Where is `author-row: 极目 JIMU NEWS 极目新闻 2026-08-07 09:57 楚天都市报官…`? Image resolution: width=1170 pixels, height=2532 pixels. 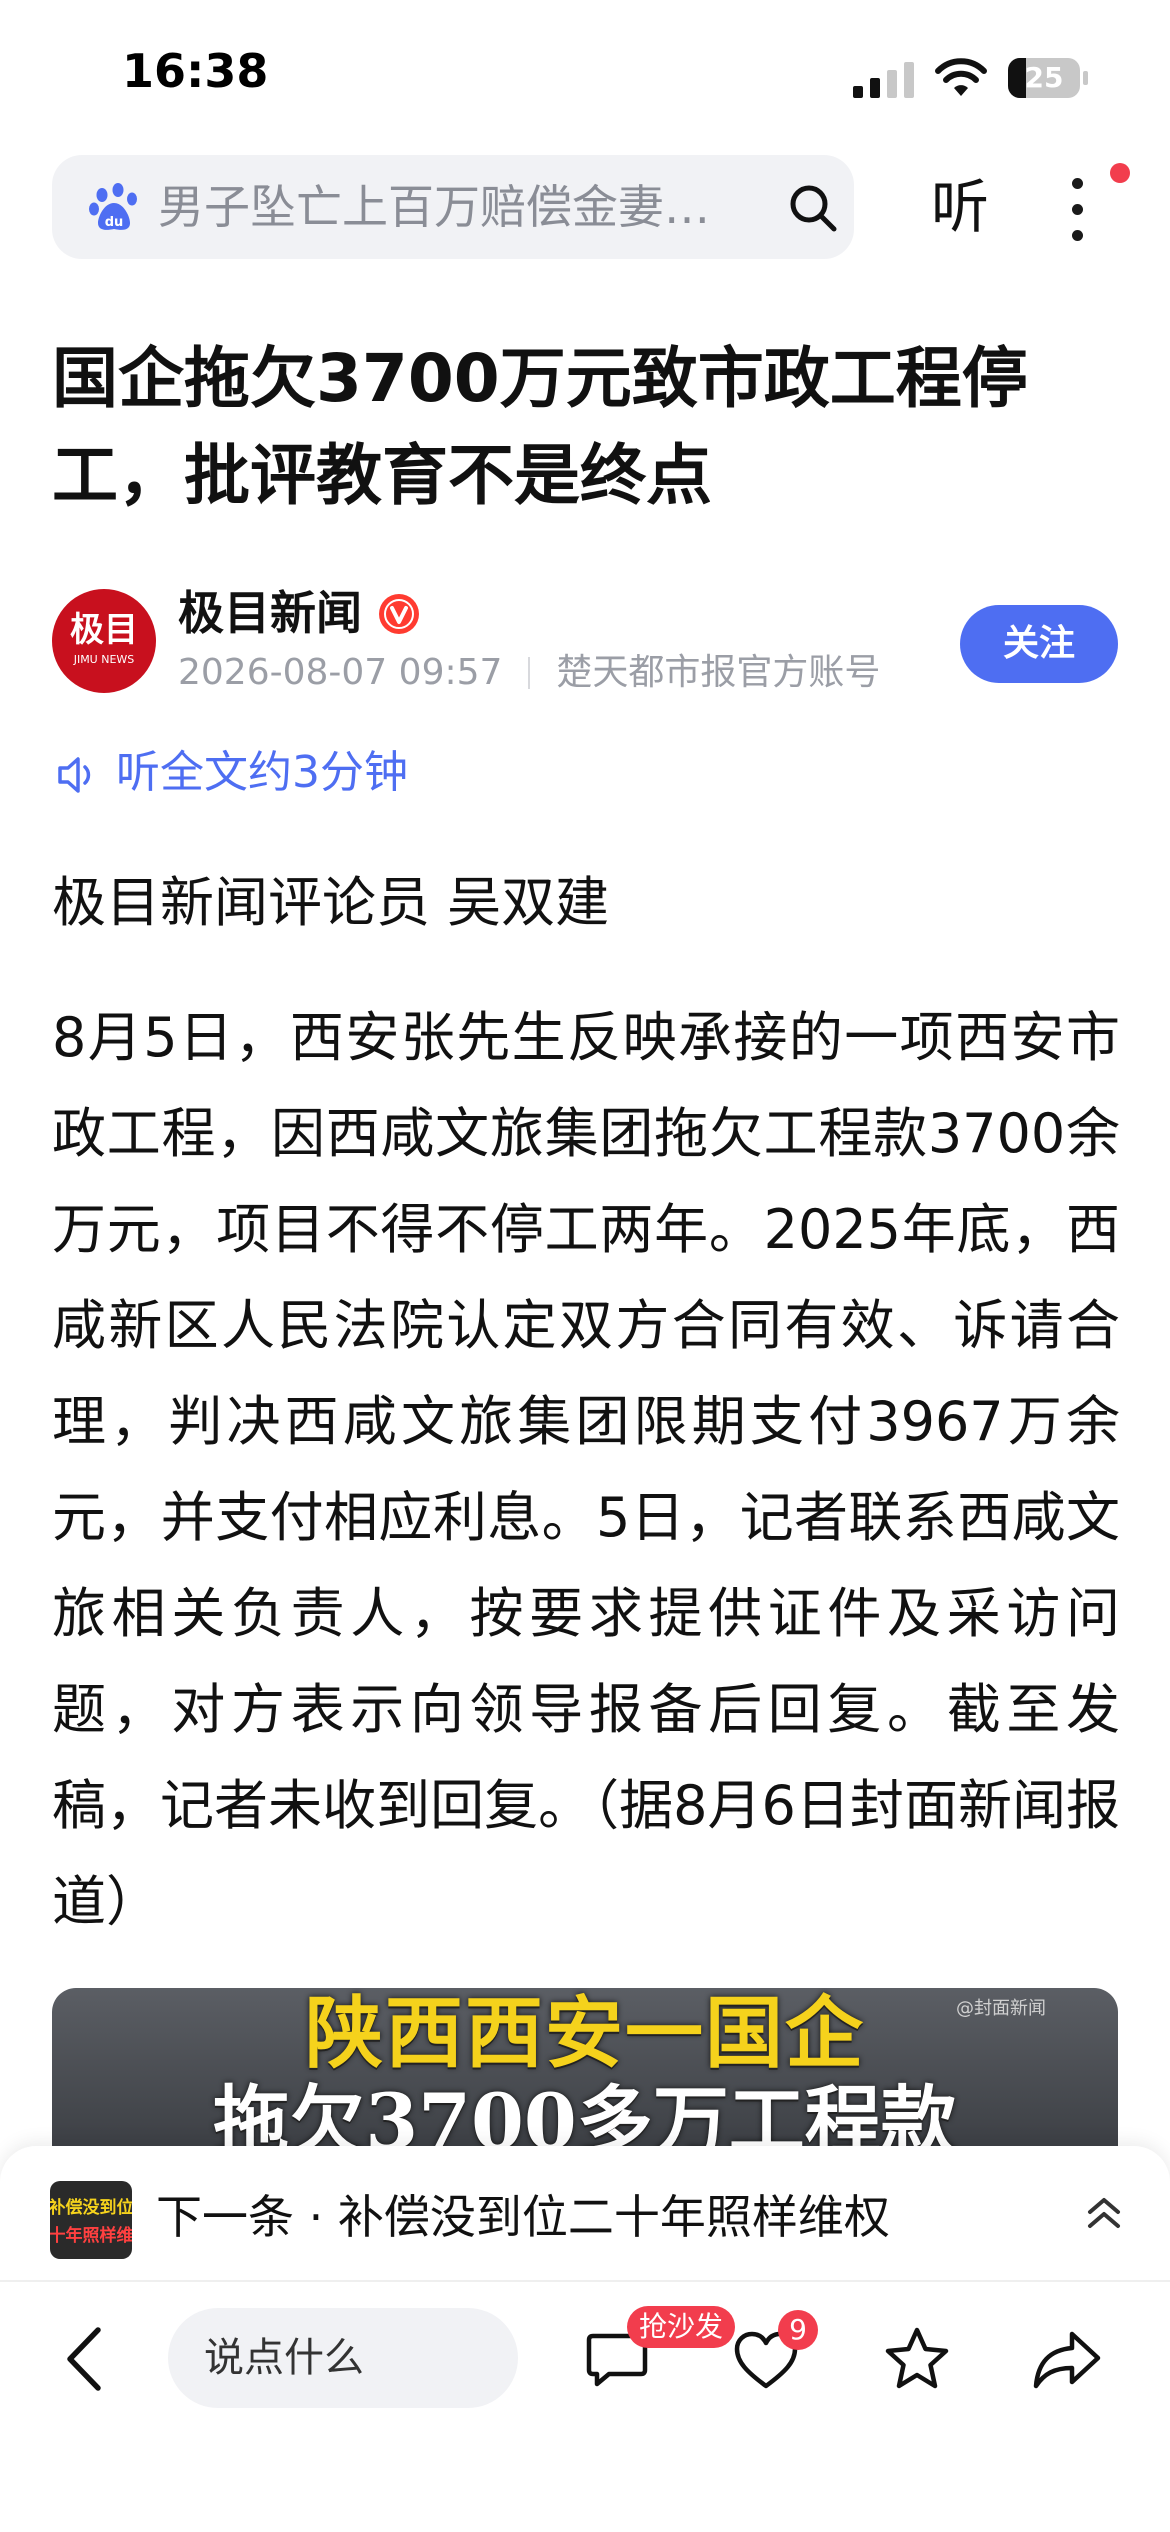
author-row: 极目 JIMU NEWS 极目新闻 2026-08-07 09:57 楚天都市报官… is located at coordinates (587, 645).